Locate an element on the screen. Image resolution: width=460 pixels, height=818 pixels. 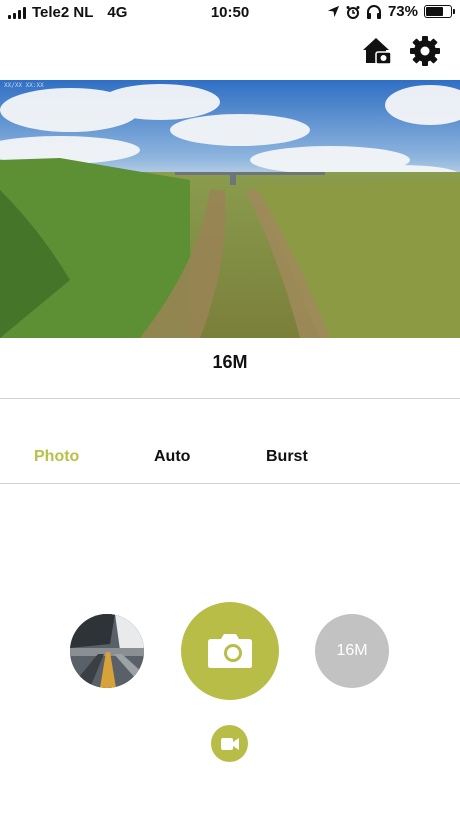
gear-icon is located at coordinates (425, 51).